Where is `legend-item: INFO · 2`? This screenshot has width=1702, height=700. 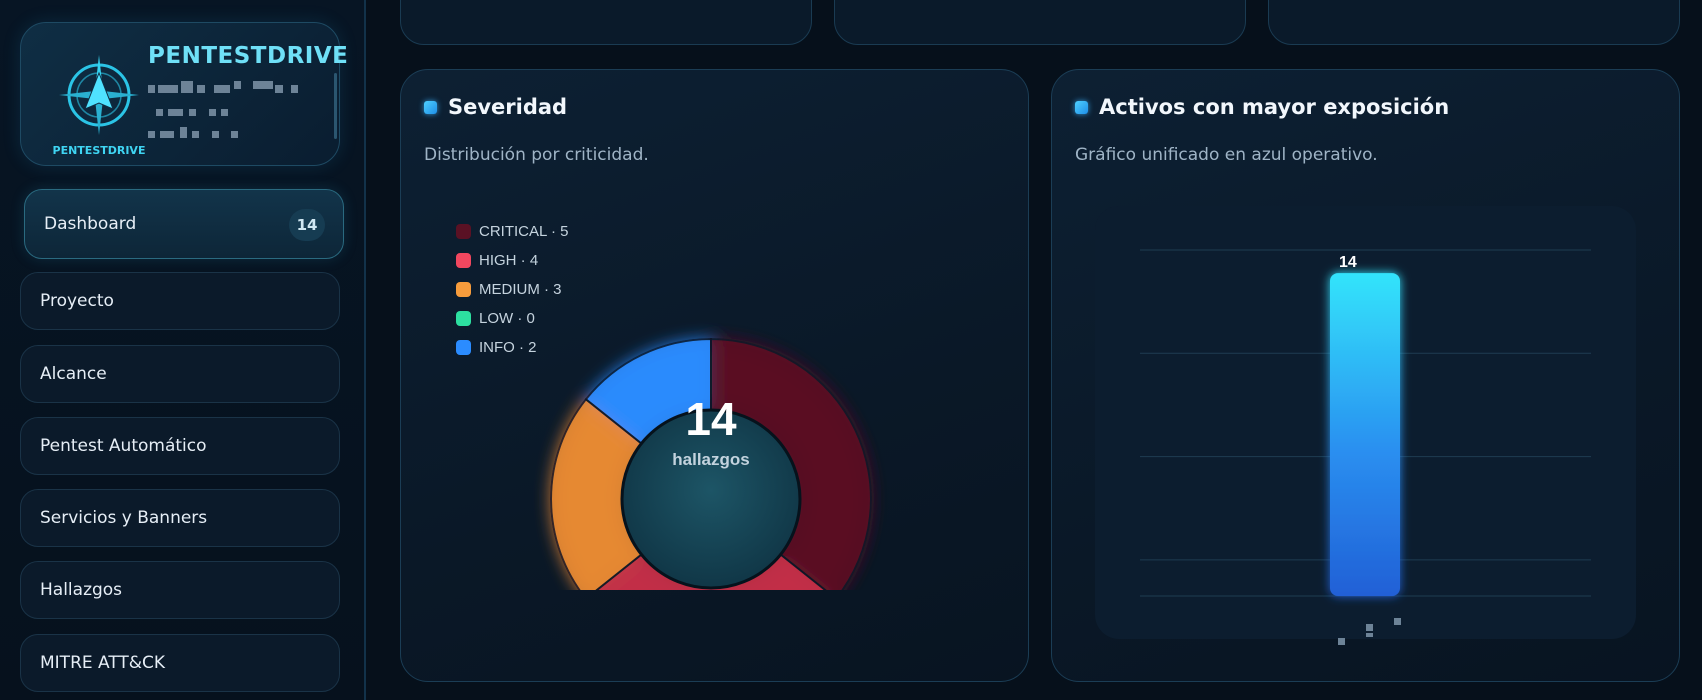 legend-item: INFO · 2 is located at coordinates (512, 347).